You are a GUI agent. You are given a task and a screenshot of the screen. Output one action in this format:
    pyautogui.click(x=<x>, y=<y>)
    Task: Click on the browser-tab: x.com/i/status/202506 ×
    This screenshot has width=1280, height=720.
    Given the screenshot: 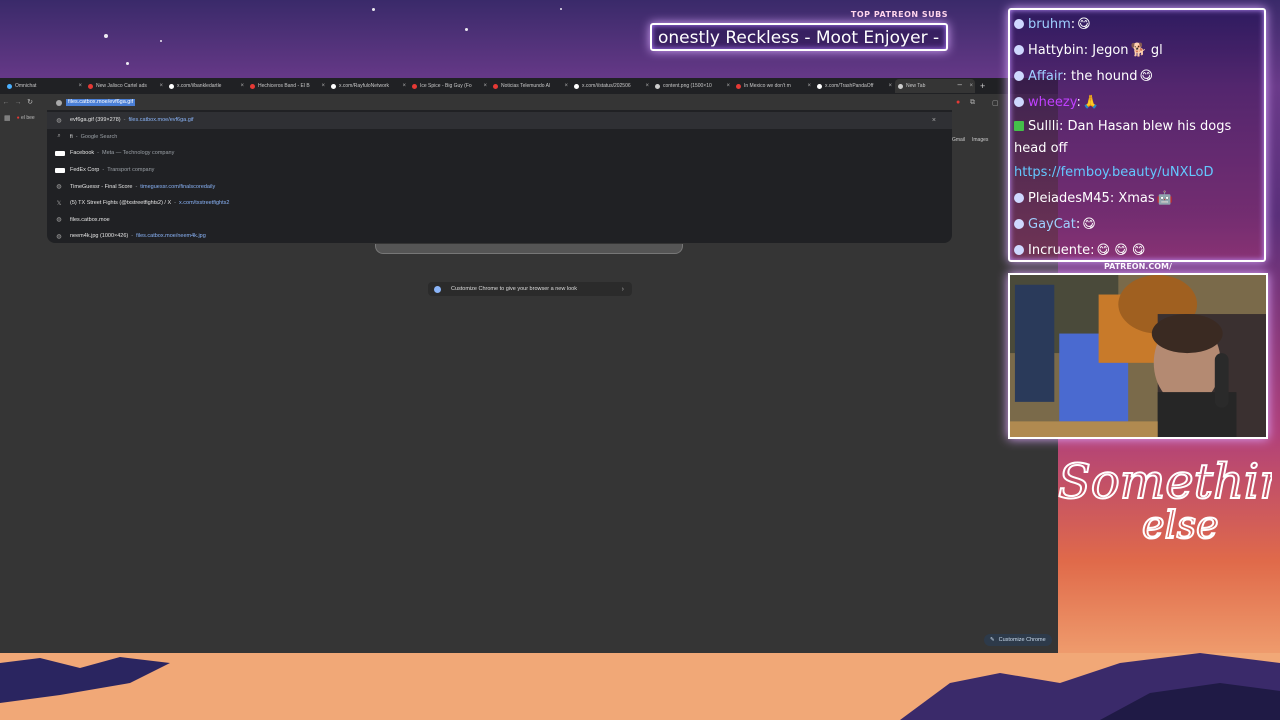 What is the action you would take?
    pyautogui.click(x=611, y=86)
    